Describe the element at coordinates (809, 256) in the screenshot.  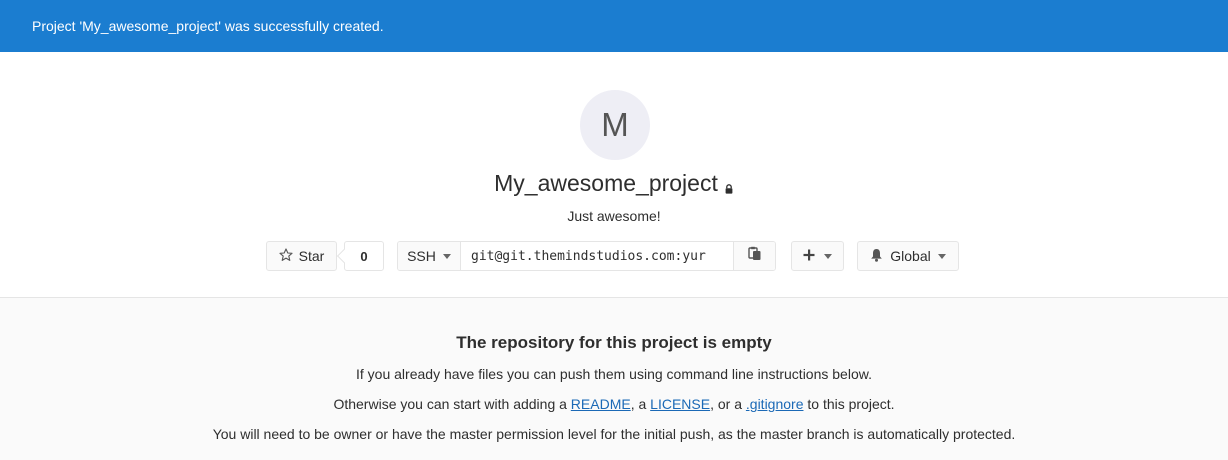
I see `plus-icon` at that location.